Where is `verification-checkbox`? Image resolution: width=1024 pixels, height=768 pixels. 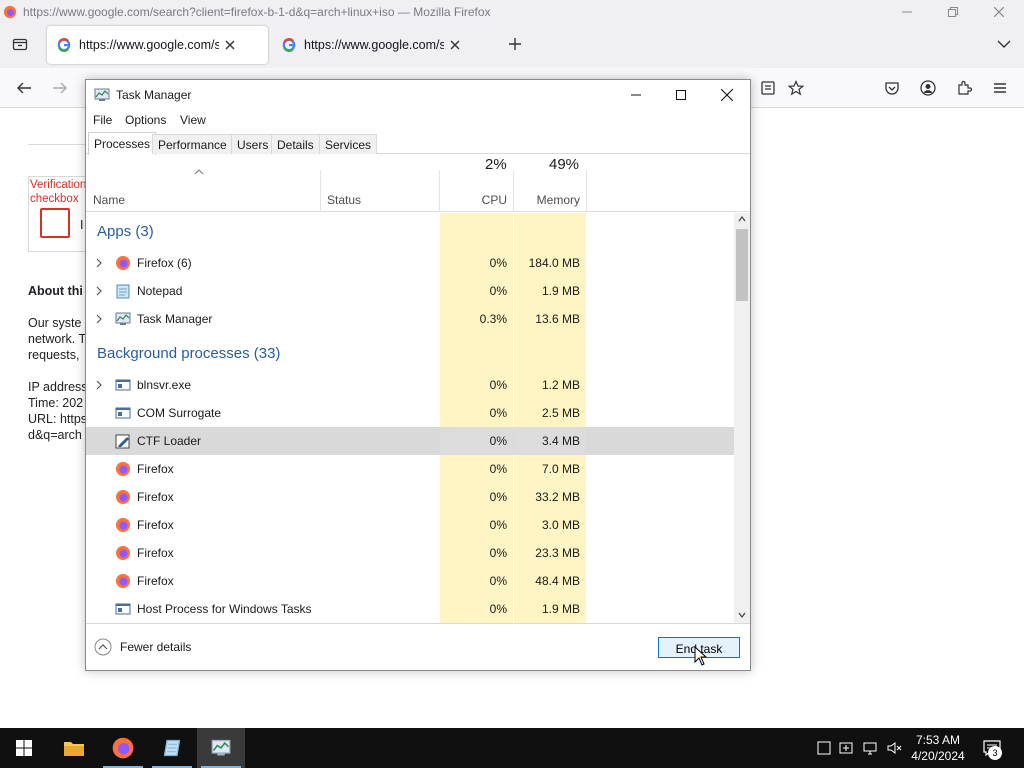
verification-checkbox is located at coordinates (55, 223).